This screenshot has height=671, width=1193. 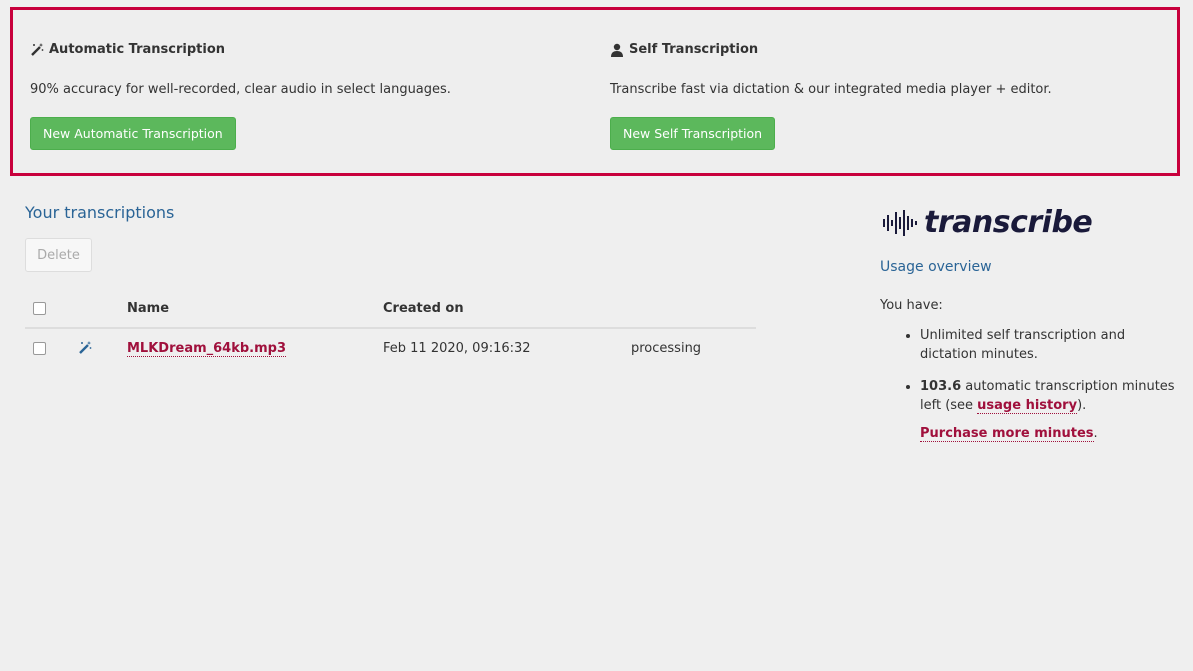 I want to click on purchase-more-minutes-link: Purchase more minutes, so click(x=1007, y=434).